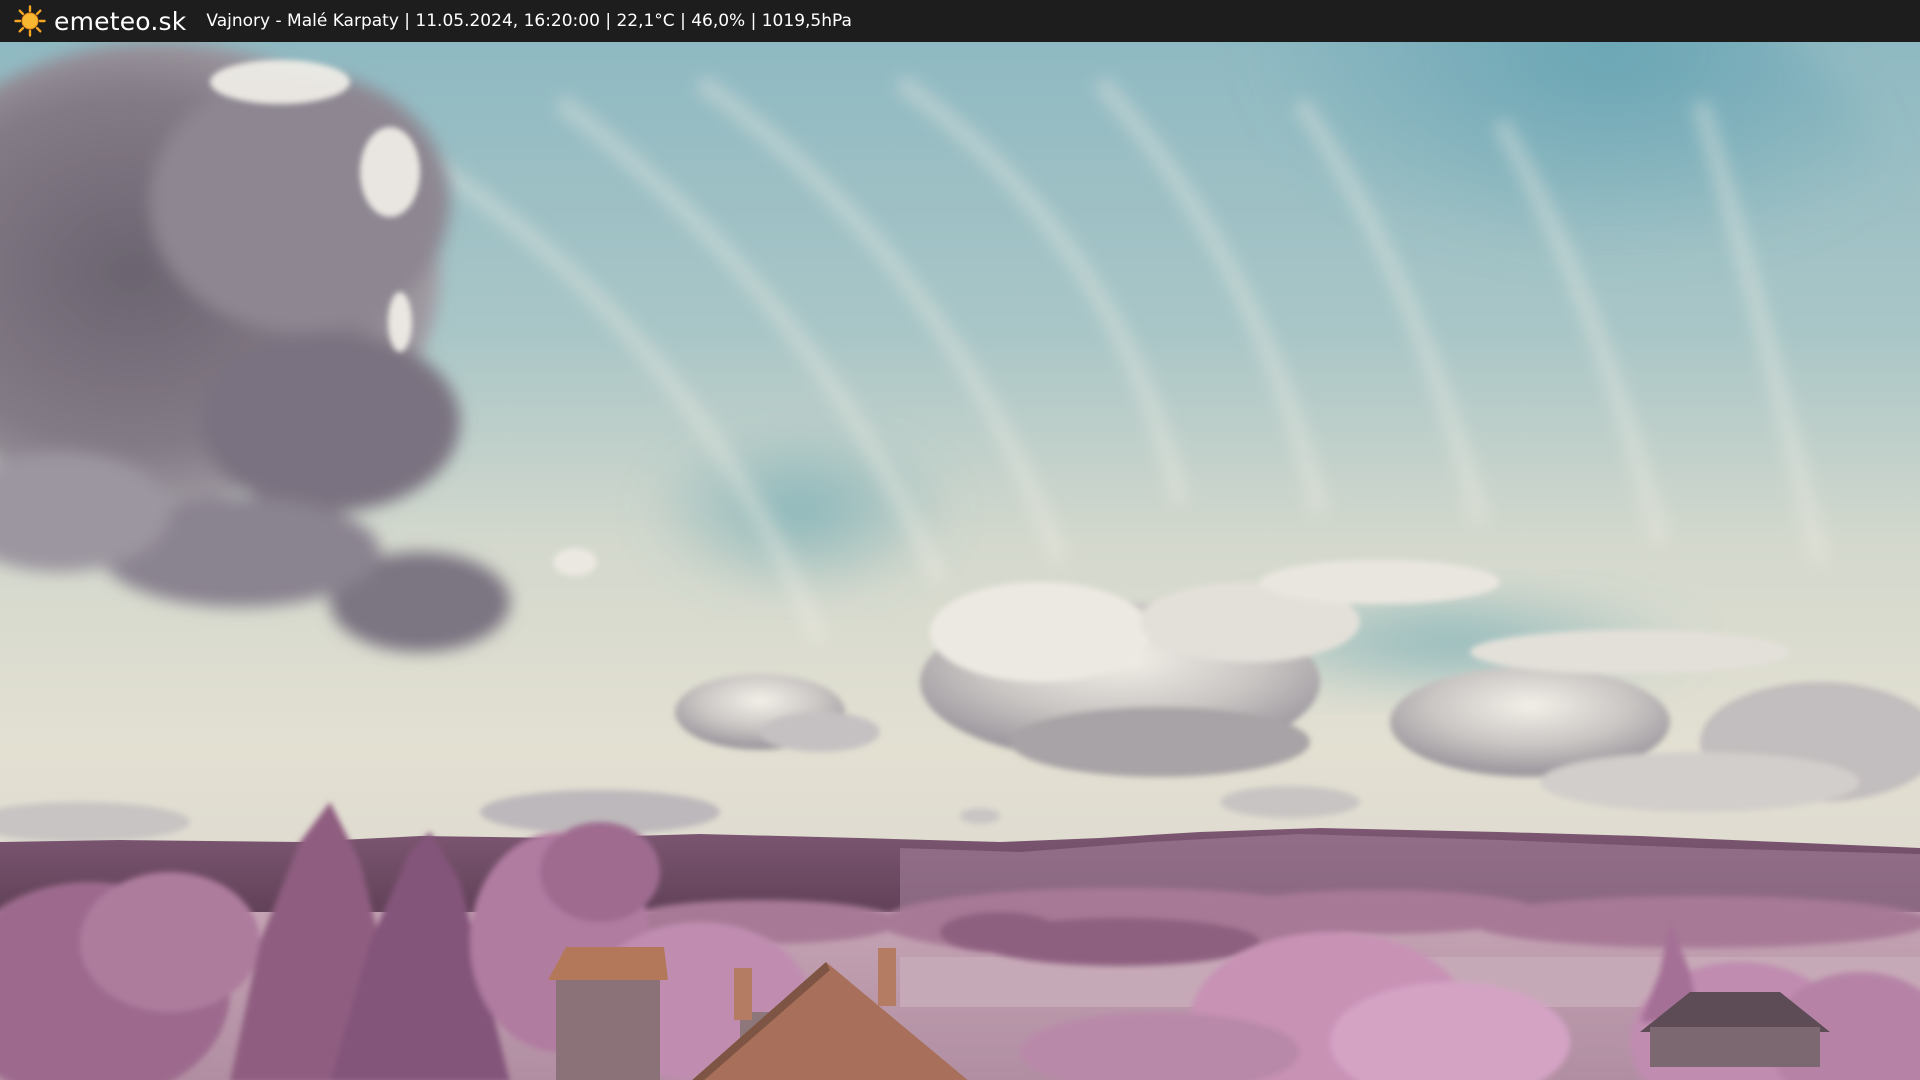 This screenshot has height=1080, width=1920. Describe the element at coordinates (30, 21) in the screenshot. I see `sun-icon` at that location.